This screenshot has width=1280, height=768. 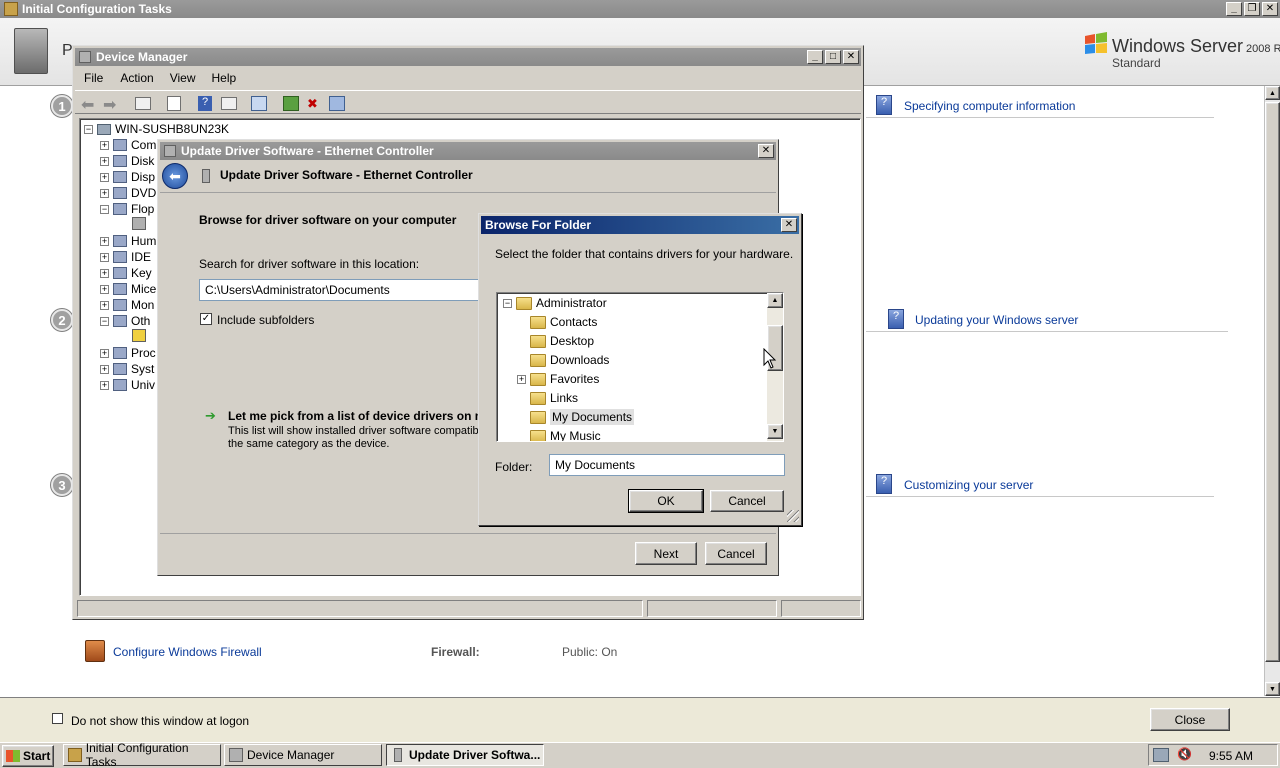 What do you see at coordinates (127, 385) in the screenshot?
I see `device-category: + Univ` at bounding box center [127, 385].